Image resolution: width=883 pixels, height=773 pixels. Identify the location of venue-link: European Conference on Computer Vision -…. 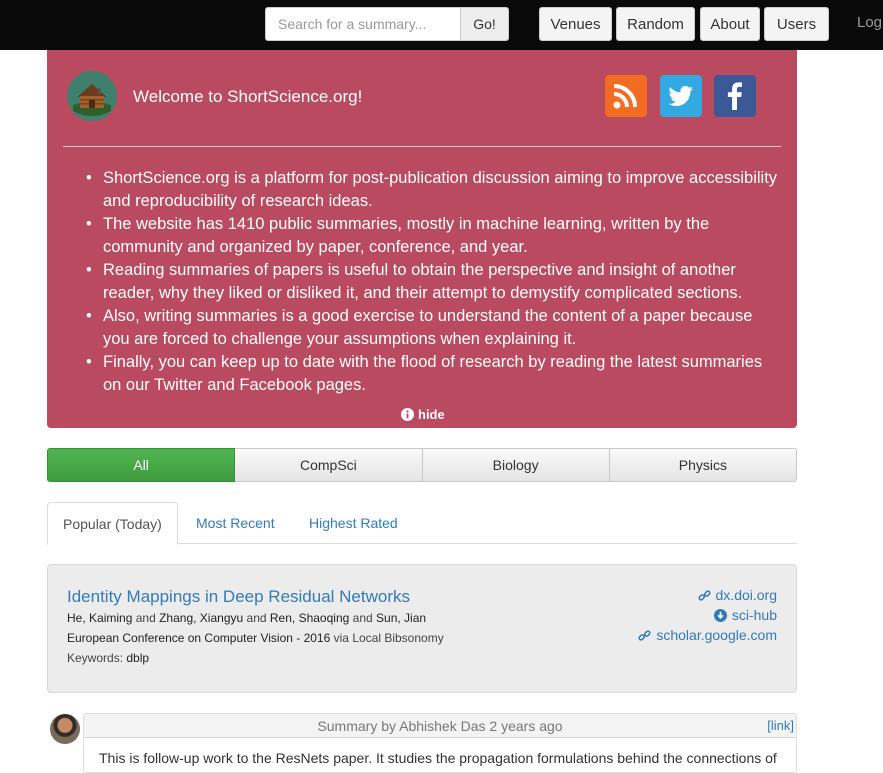
(198, 638).